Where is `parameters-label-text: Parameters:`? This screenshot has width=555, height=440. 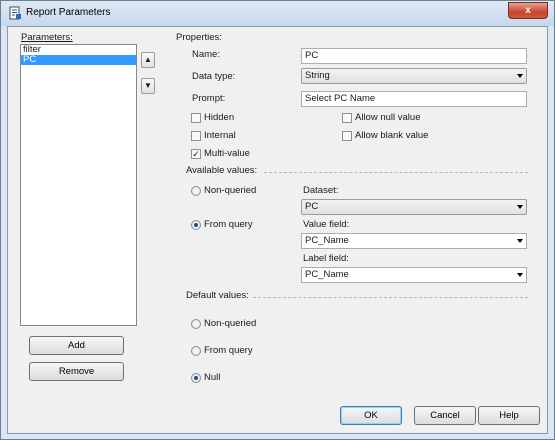
parameters-label-text: Parameters: is located at coordinates (47, 37).